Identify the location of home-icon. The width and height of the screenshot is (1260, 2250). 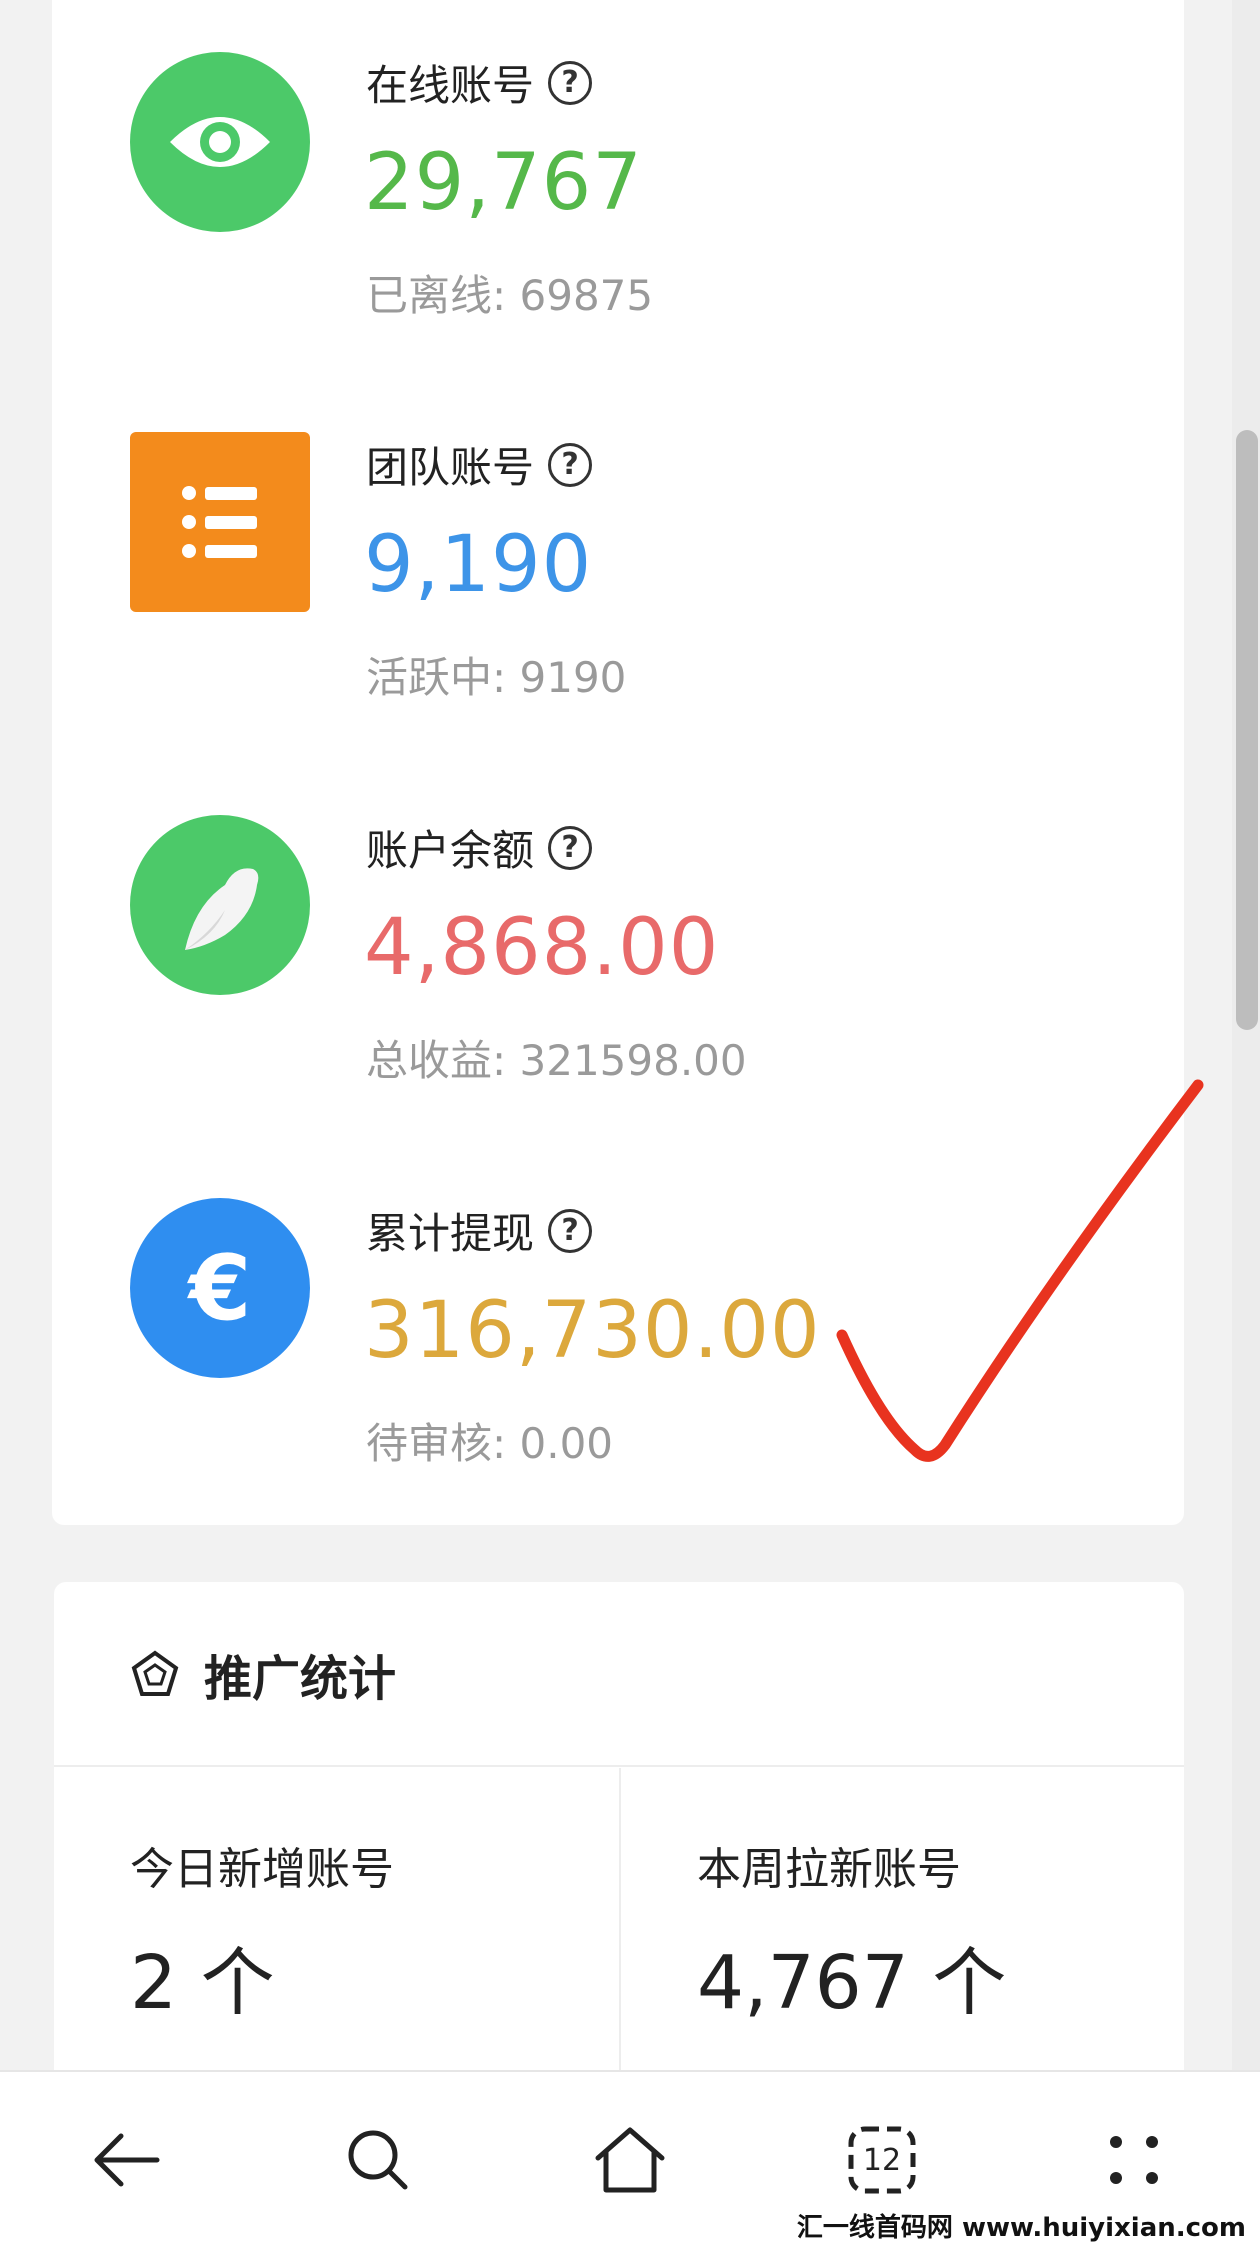
(630, 2160).